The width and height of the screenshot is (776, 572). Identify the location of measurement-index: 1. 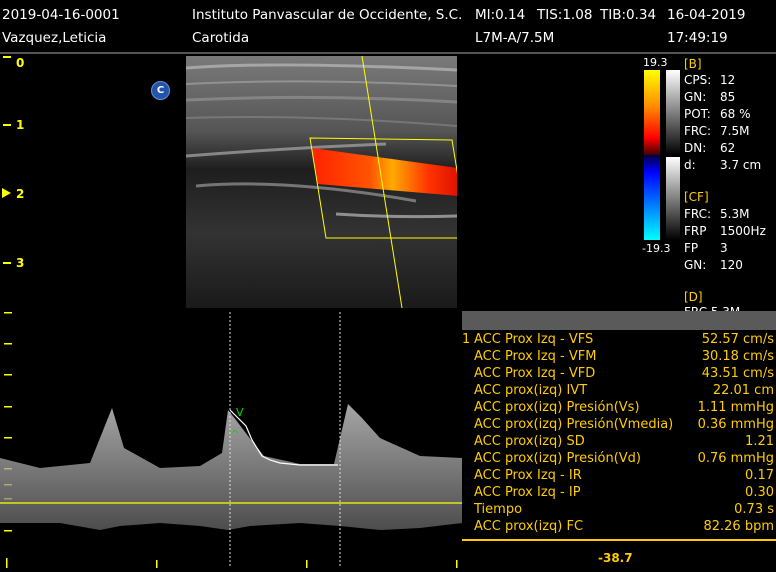
(466, 339).